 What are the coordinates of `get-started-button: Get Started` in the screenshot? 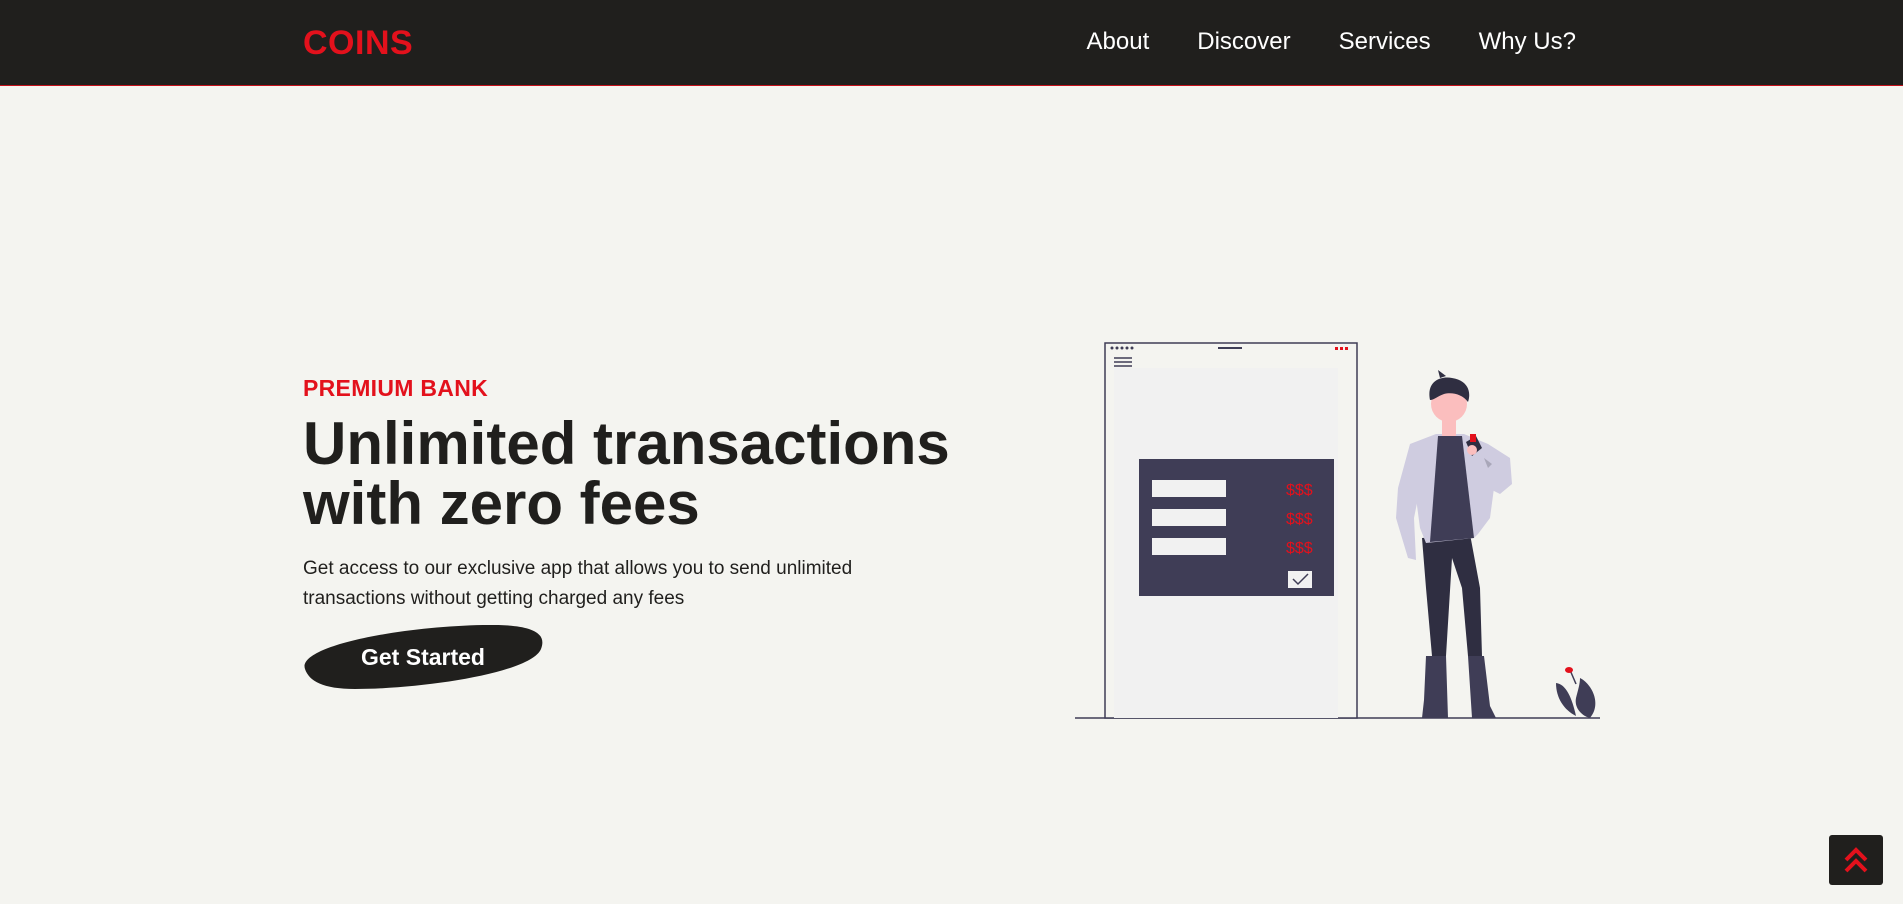 It's located at (423, 657).